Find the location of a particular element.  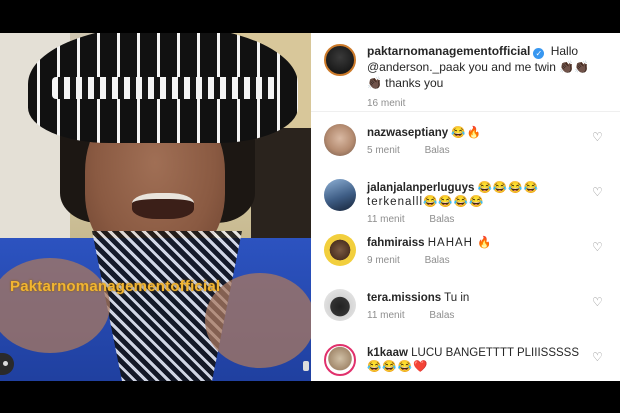

comment-item: tera.missions Tu in 11 menit Balas ♡ is located at coordinates (465, 304).